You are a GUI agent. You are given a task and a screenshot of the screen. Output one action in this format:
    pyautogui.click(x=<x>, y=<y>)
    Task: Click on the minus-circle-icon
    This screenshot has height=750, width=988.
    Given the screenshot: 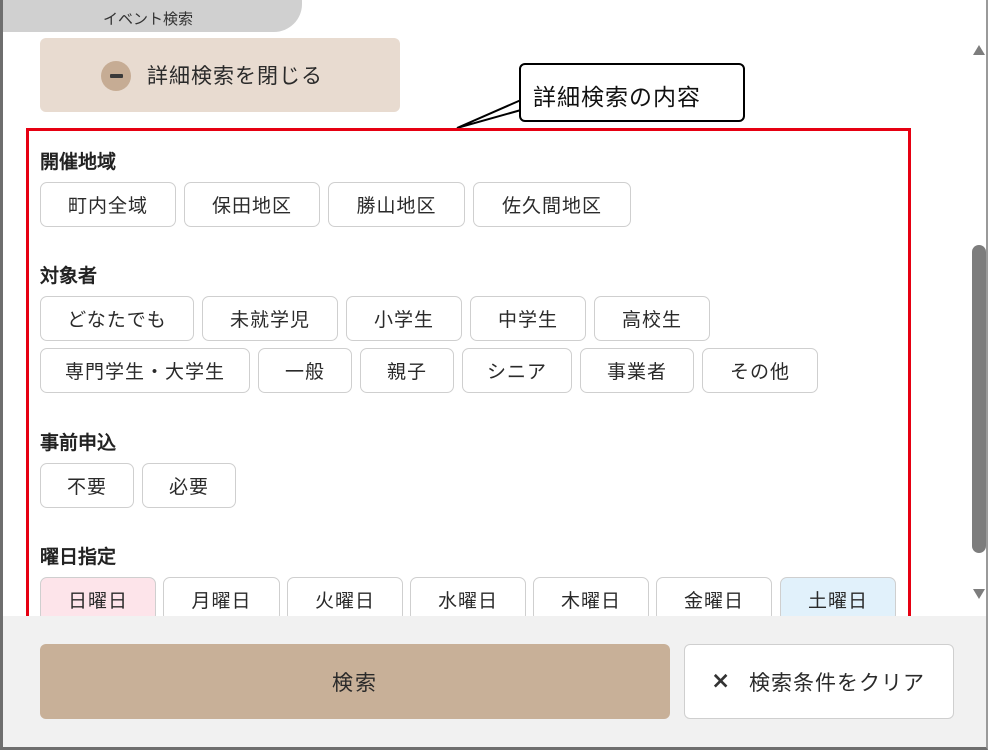 What is the action you would take?
    pyautogui.click(x=116, y=76)
    